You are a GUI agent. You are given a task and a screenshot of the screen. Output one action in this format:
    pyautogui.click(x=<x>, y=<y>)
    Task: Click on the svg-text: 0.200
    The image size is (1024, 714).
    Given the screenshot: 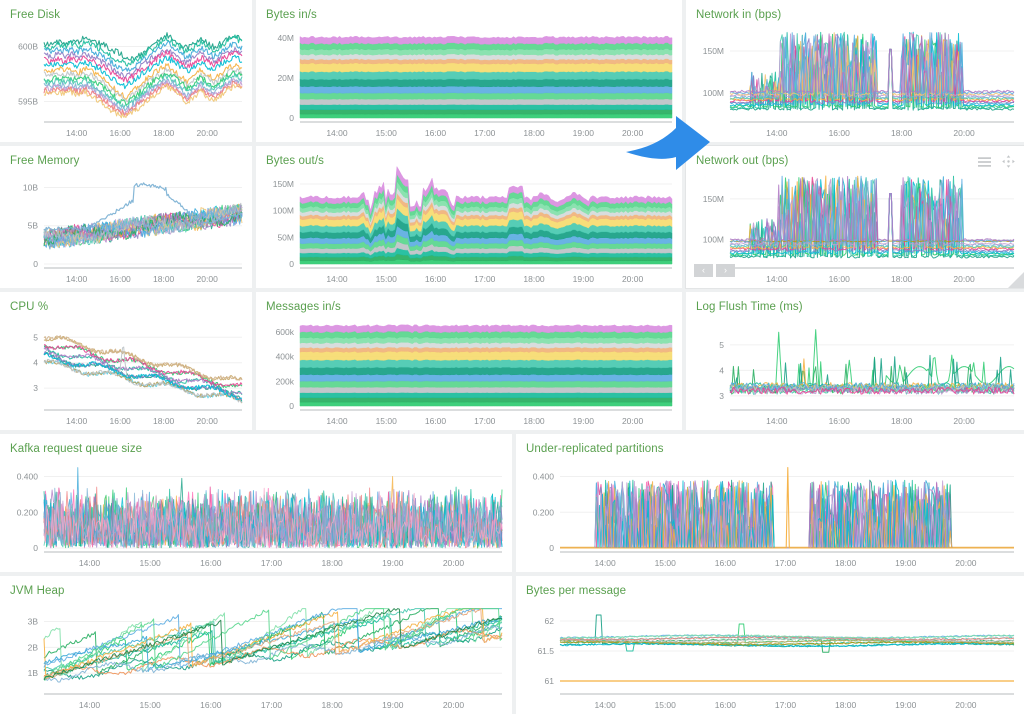 What is the action you would take?
    pyautogui.click(x=544, y=512)
    